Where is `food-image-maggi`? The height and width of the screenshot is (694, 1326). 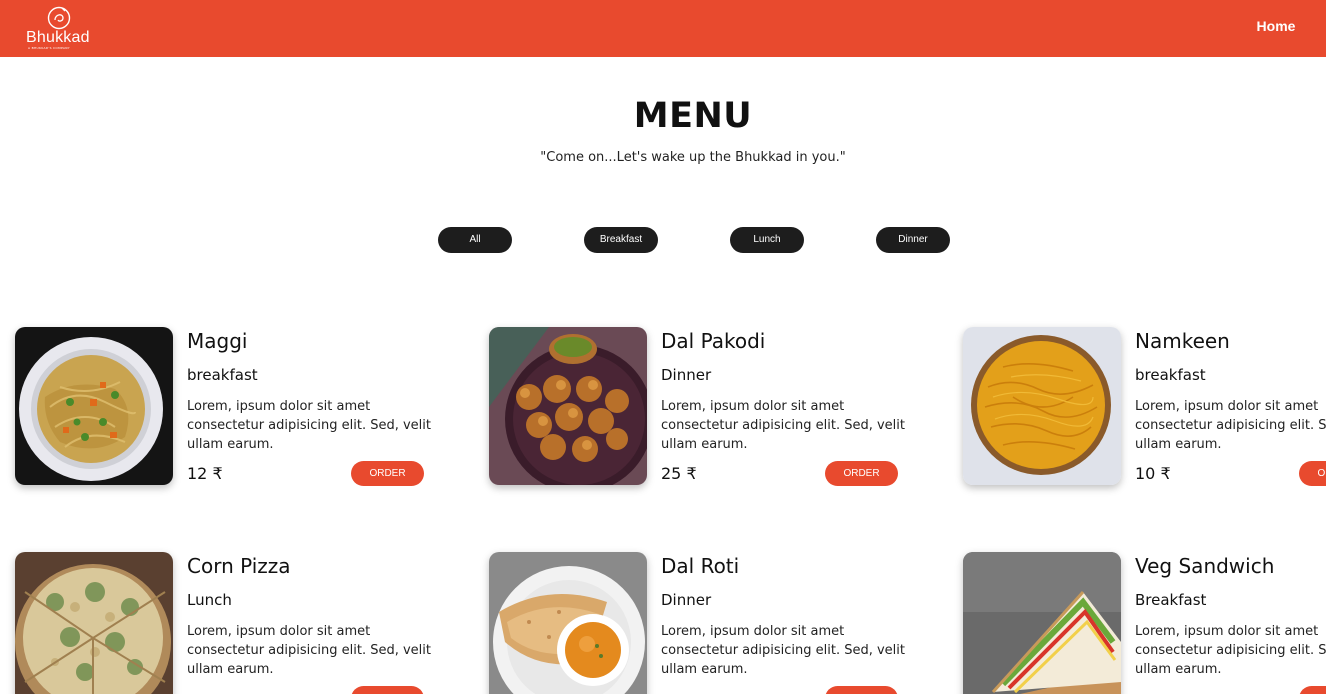
food-image-maggi is located at coordinates (94, 406).